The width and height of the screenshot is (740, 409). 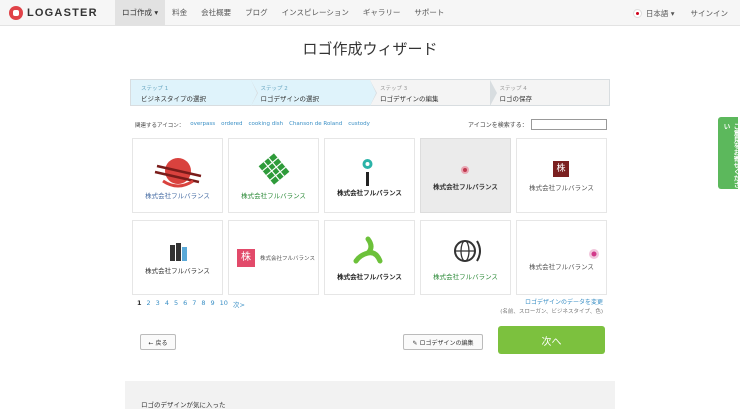 I want to click on logo-text: LOGASTER, so click(x=62, y=13).